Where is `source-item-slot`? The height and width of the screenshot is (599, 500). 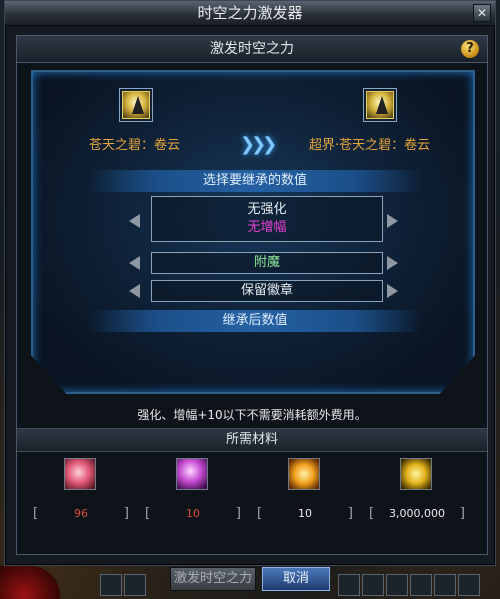
source-item-slot is located at coordinates (136, 105).